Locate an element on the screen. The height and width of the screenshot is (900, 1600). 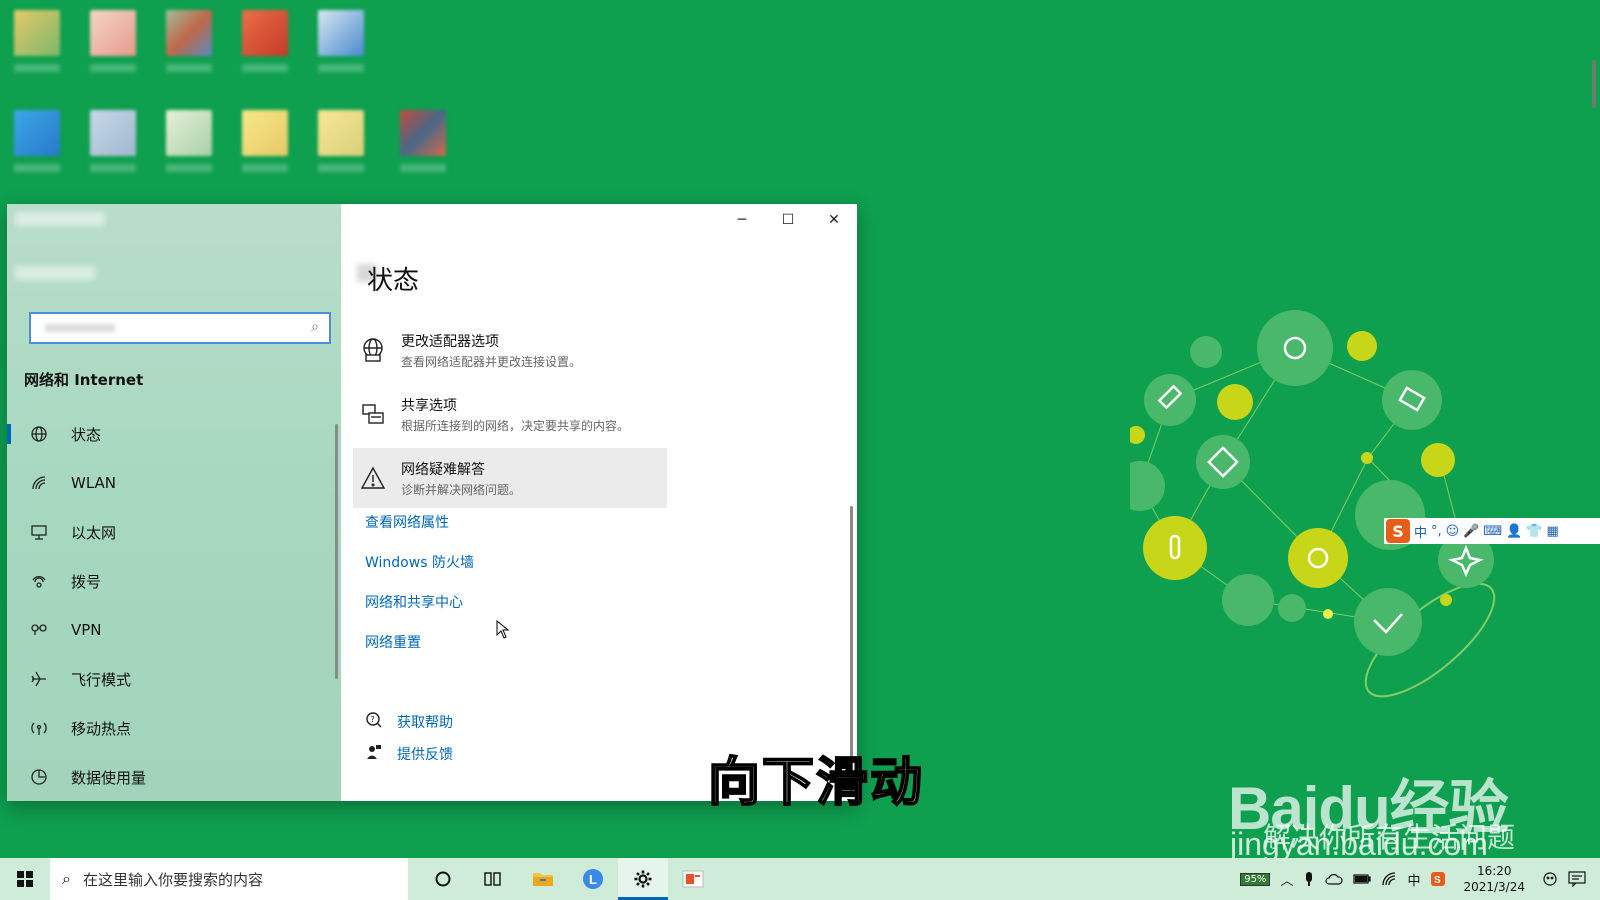
feedback-icon is located at coordinates (374, 754).